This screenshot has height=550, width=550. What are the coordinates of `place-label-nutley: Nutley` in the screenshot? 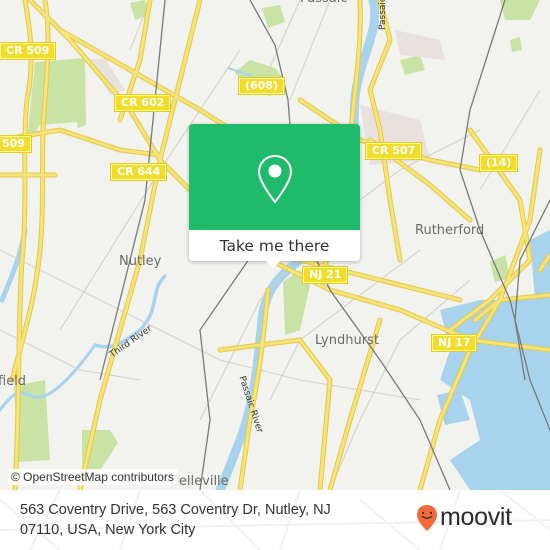 It's located at (140, 261).